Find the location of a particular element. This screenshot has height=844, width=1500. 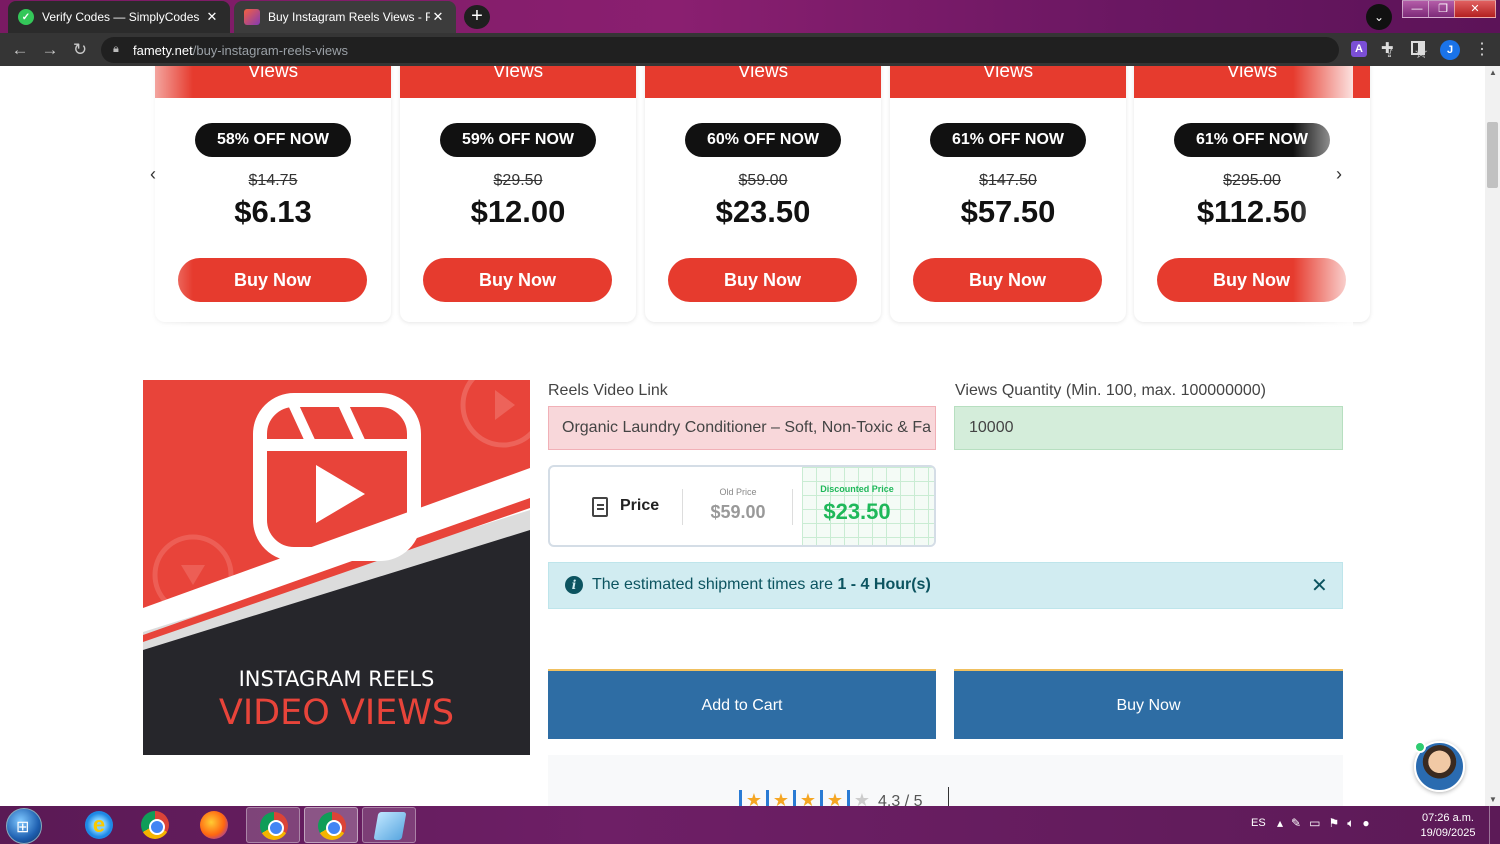

tab-search-chevron-icon: ⌄ is located at coordinates (1379, 17).